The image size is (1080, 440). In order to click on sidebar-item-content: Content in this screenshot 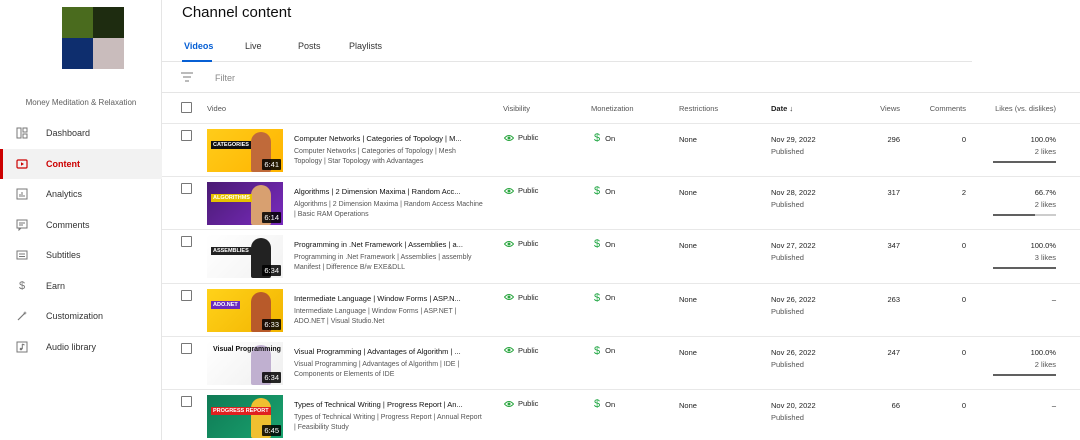, I will do `click(81, 163)`.